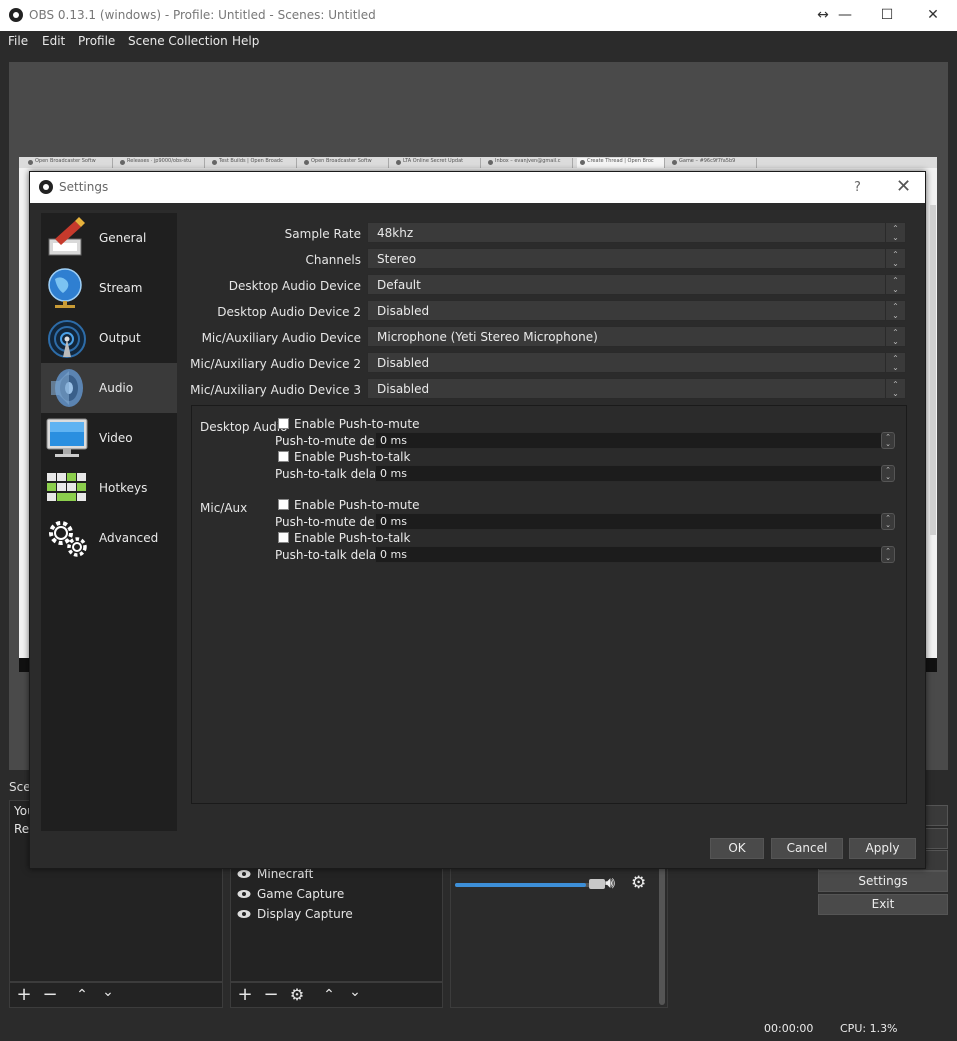 The image size is (957, 1041). What do you see at coordinates (636, 336) in the screenshot?
I see `mic-aux-device-select: Microphone (Yeti Stereo Microphone) ⌃ ⌄` at bounding box center [636, 336].